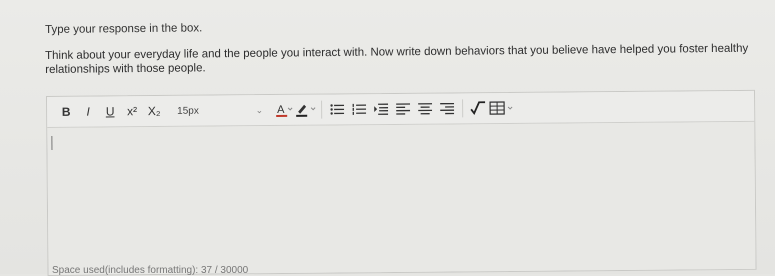 This screenshot has height=276, width=775. I want to click on italic-button: I, so click(88, 112).